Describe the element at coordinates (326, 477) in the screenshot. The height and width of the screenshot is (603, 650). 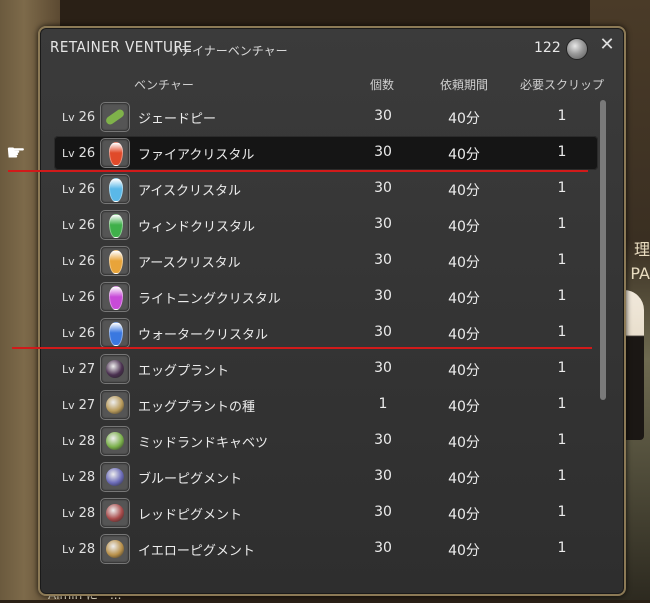
I see `venture-row: Lv 28 ブルーピグメント 30 40分 1` at that location.